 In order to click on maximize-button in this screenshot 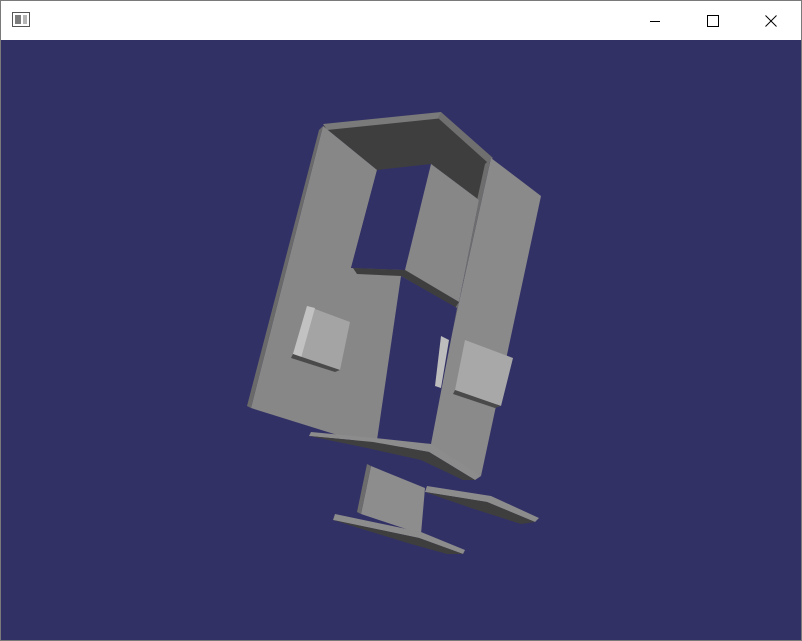, I will do `click(713, 20)`.